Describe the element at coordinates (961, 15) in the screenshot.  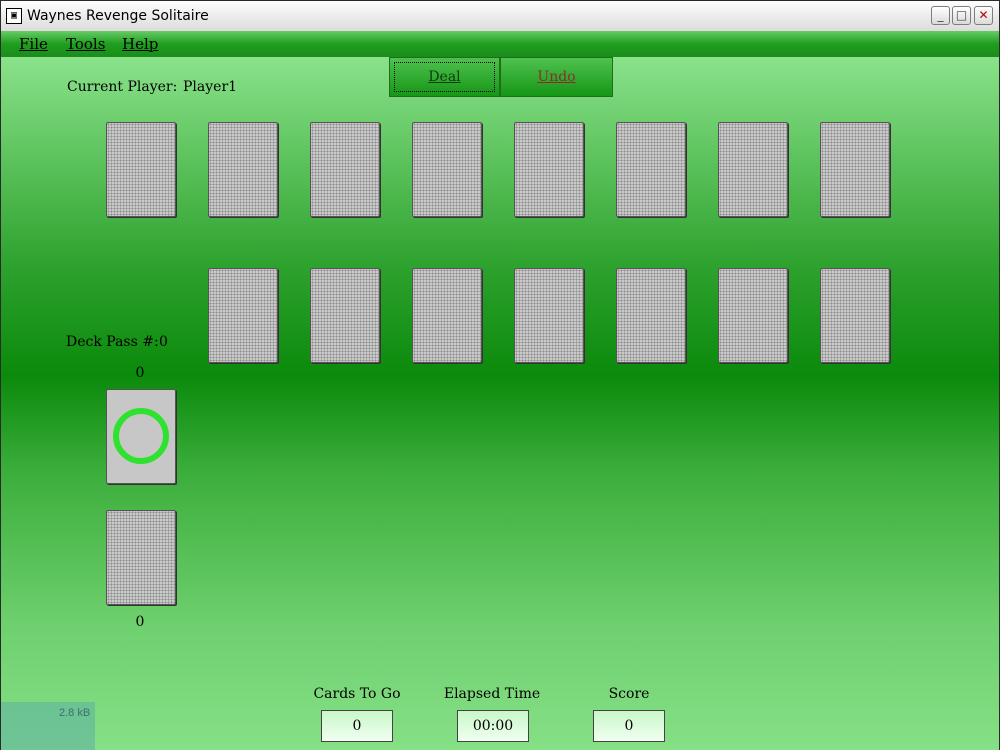
I see `maximize-button: □` at that location.